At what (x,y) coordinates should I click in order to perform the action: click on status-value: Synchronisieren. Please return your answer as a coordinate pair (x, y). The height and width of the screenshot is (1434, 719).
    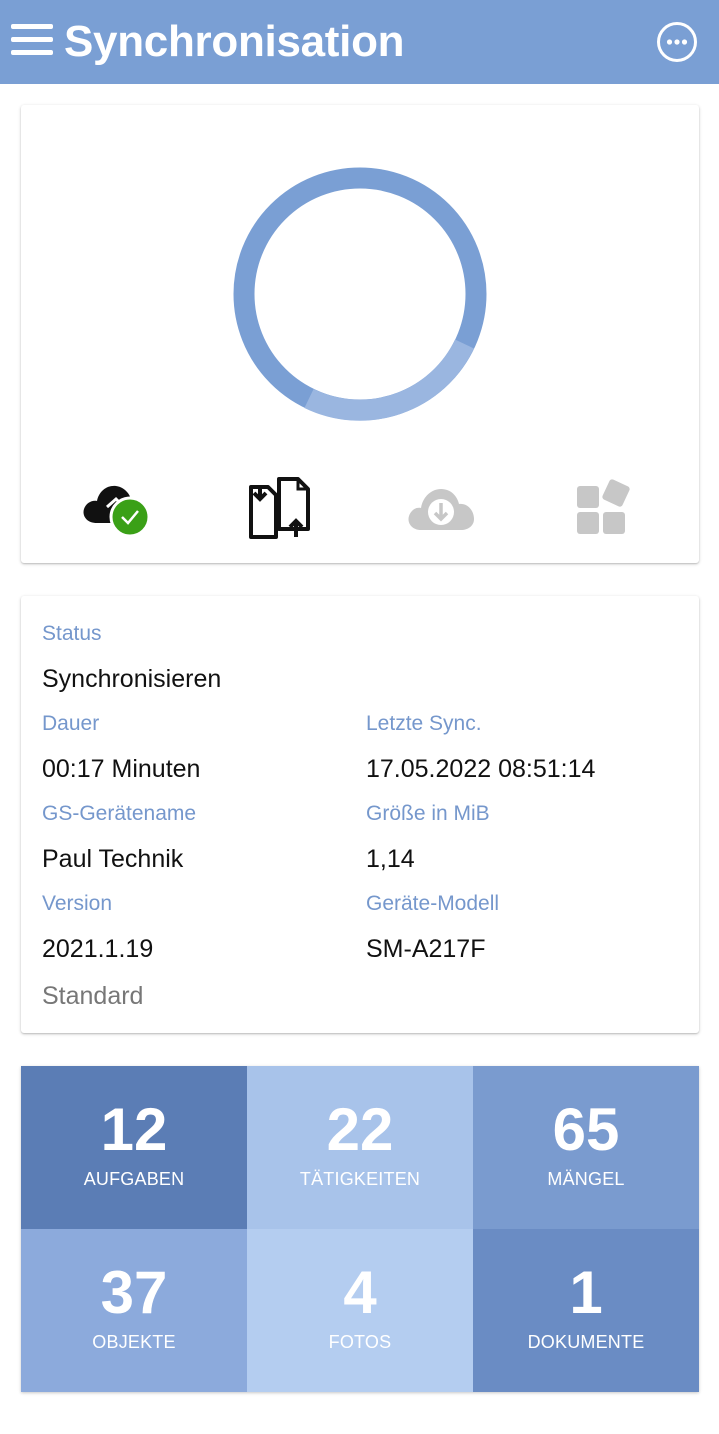
    Looking at the image, I should click on (132, 679).